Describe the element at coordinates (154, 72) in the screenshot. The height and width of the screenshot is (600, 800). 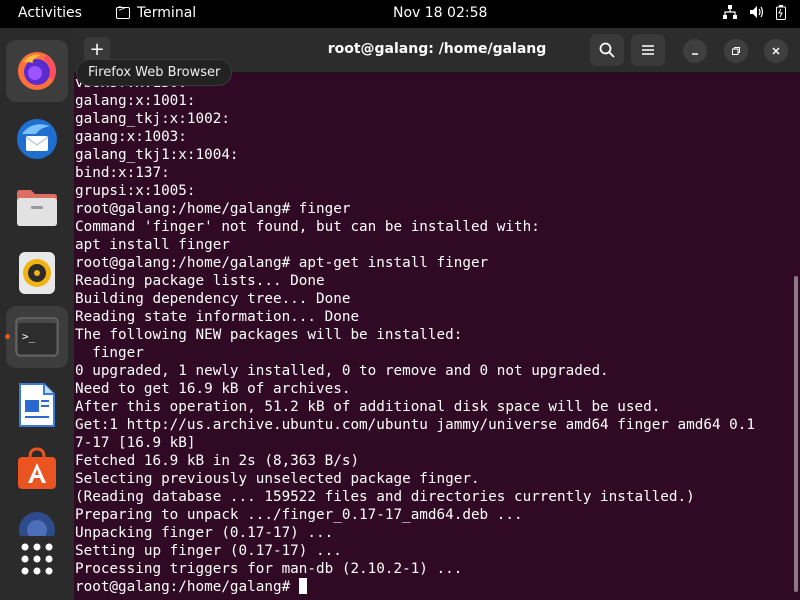
I see `dock-tooltip: Firefox Web Browser` at that location.